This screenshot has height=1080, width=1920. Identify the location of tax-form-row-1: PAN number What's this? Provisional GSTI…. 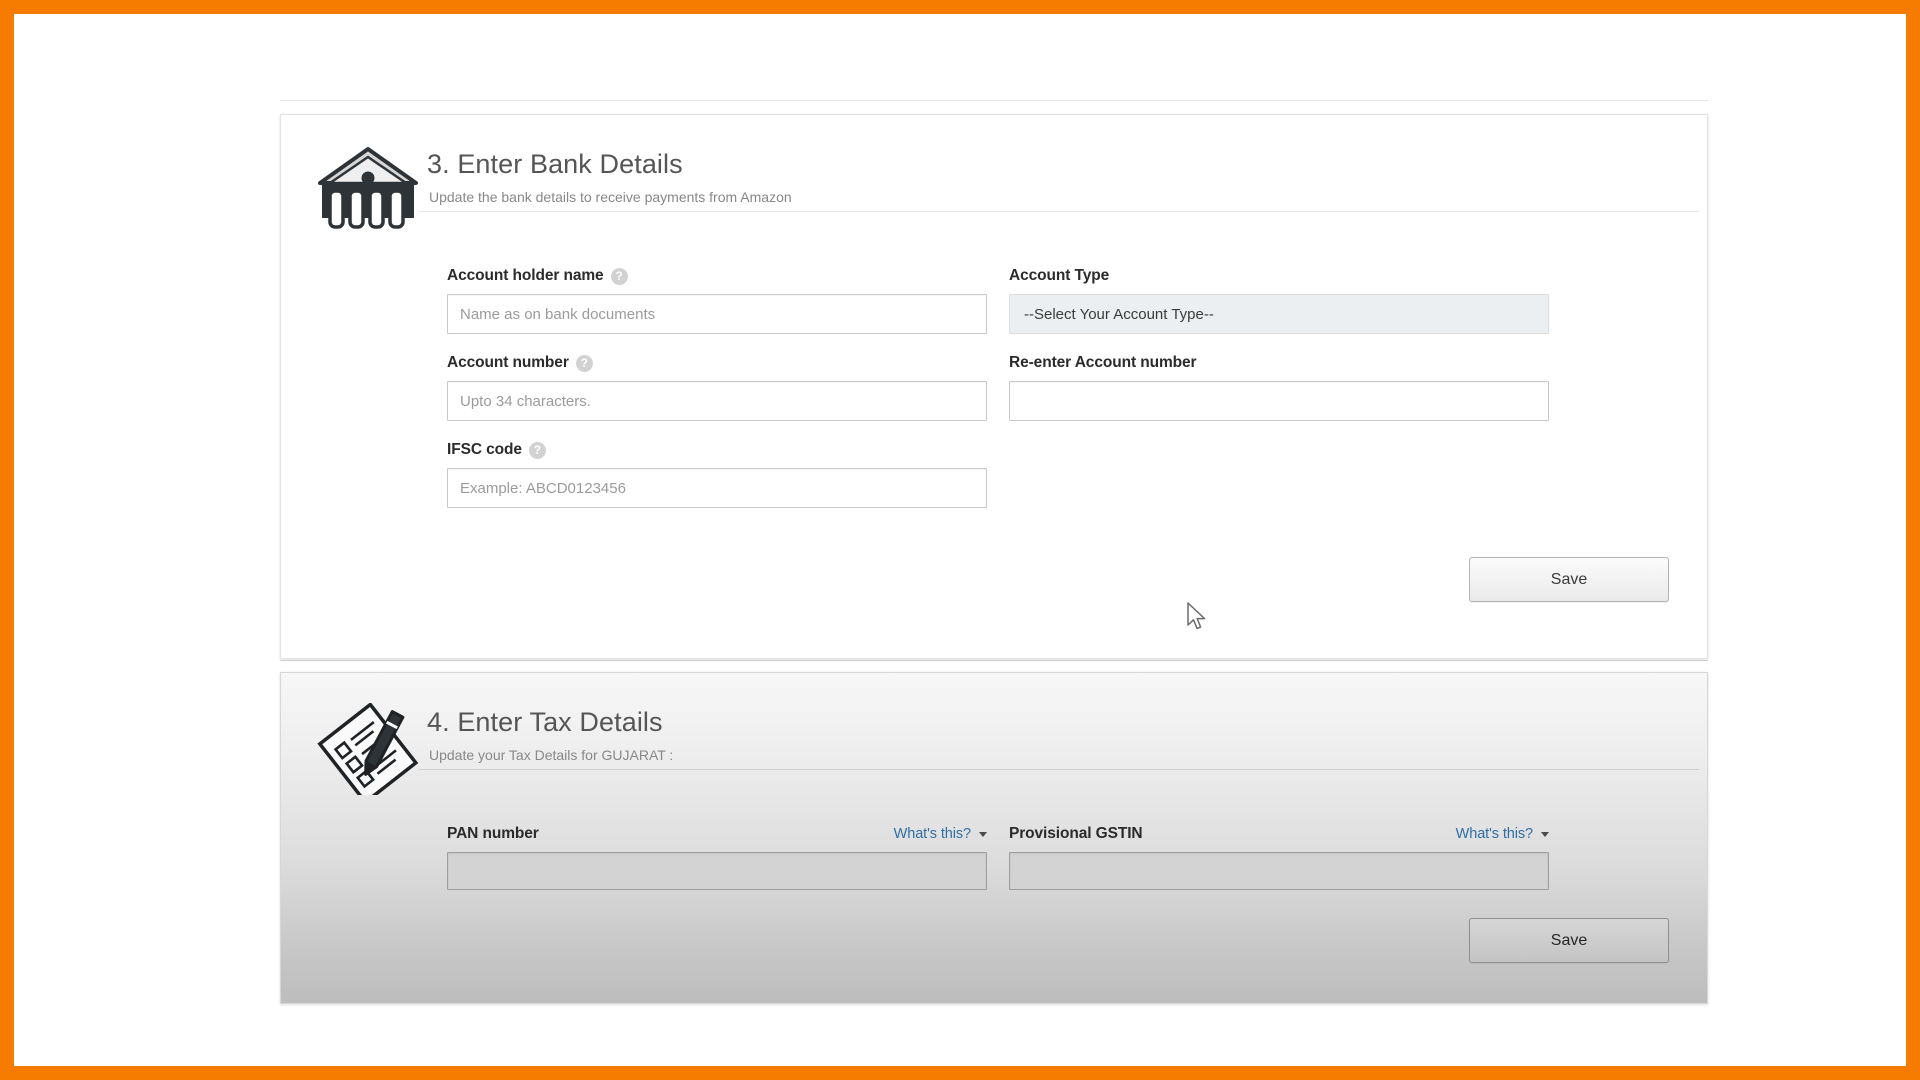
(1062, 857).